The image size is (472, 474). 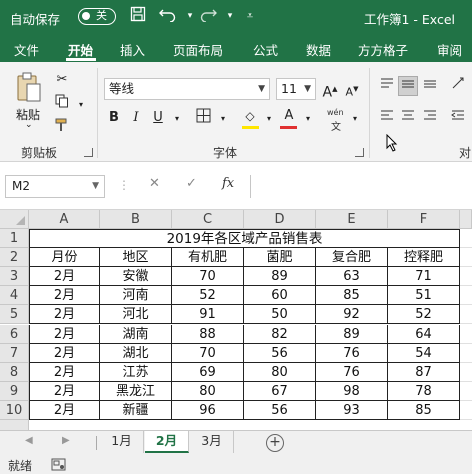 What do you see at coordinates (318, 49) in the screenshot?
I see `tab-data: 数据` at bounding box center [318, 49].